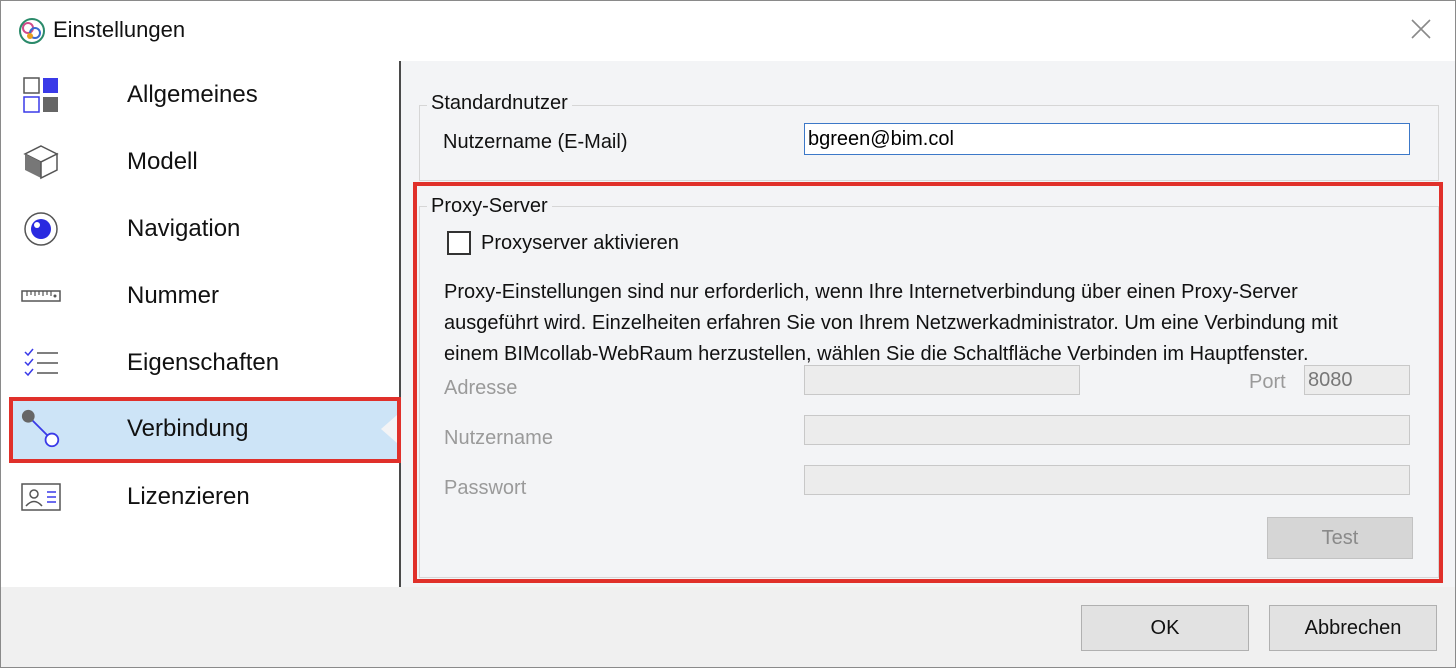 The height and width of the screenshot is (668, 1456). I want to click on cube-icon, so click(41, 162).